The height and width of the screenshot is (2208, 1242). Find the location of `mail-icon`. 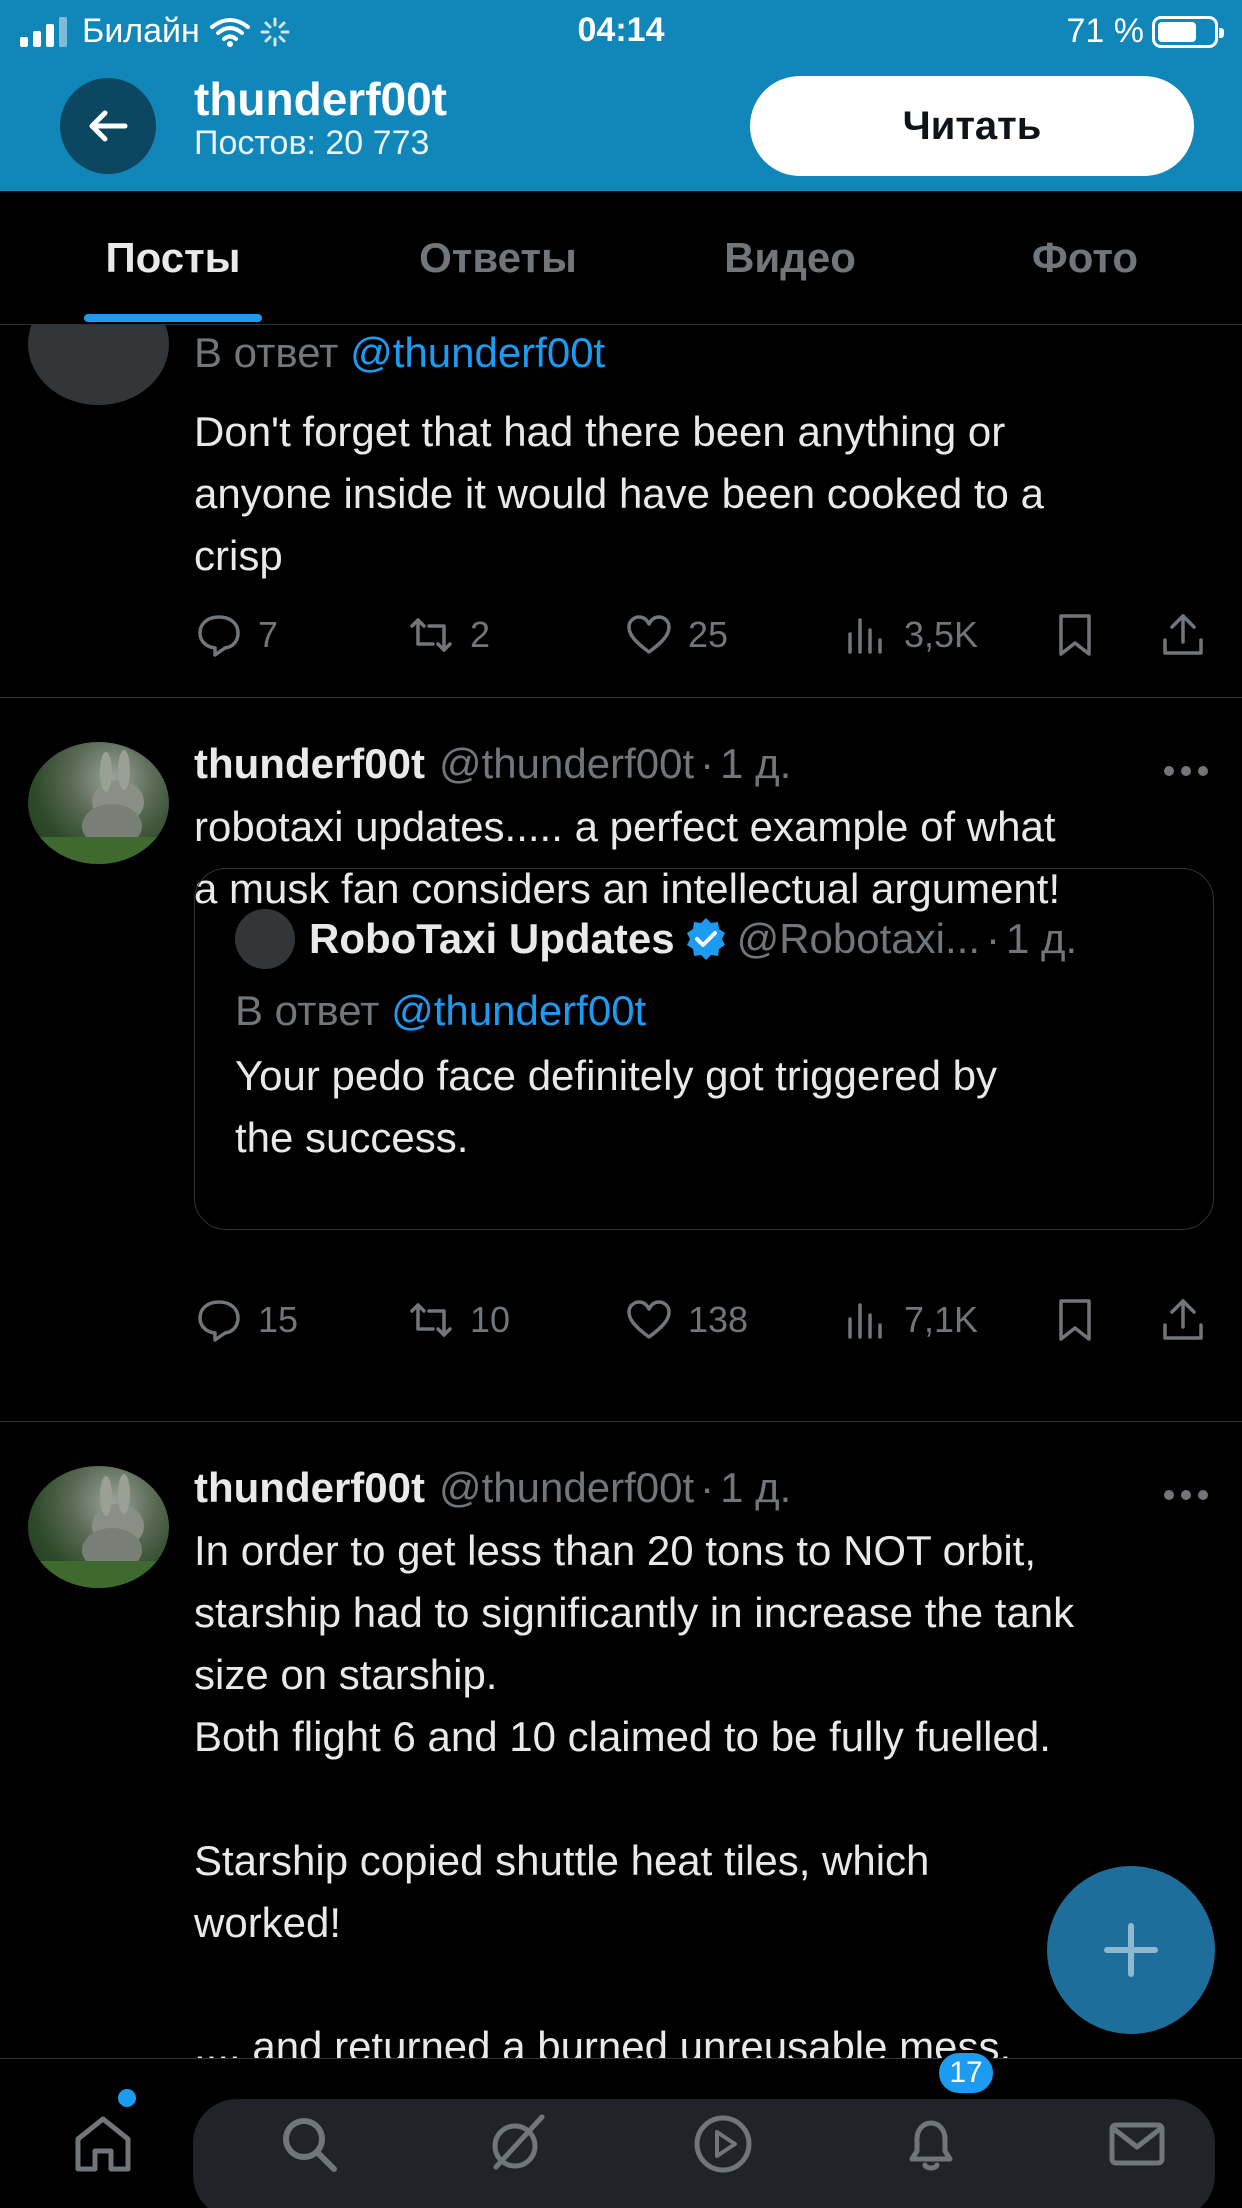

mail-icon is located at coordinates (1137, 2144).